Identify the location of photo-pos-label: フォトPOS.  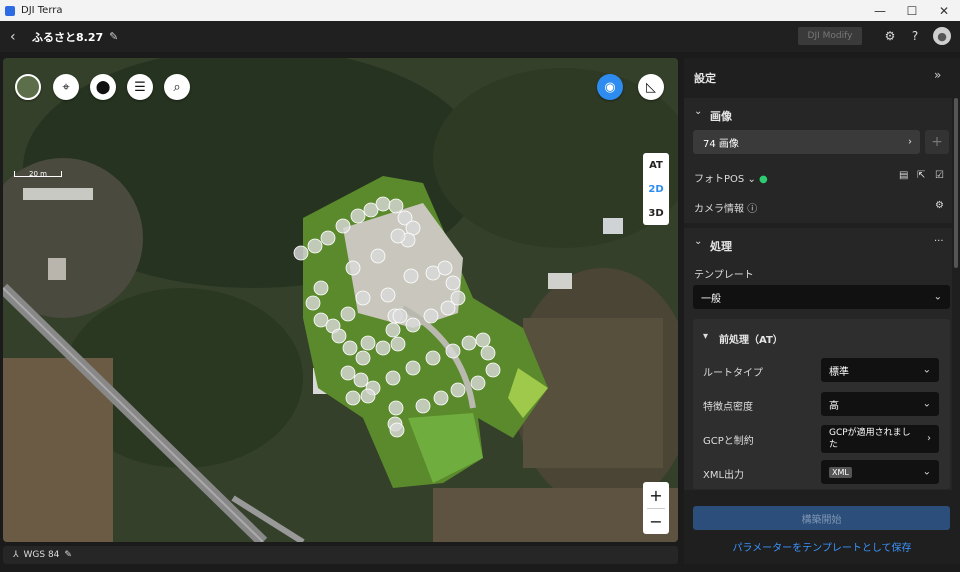
(719, 179).